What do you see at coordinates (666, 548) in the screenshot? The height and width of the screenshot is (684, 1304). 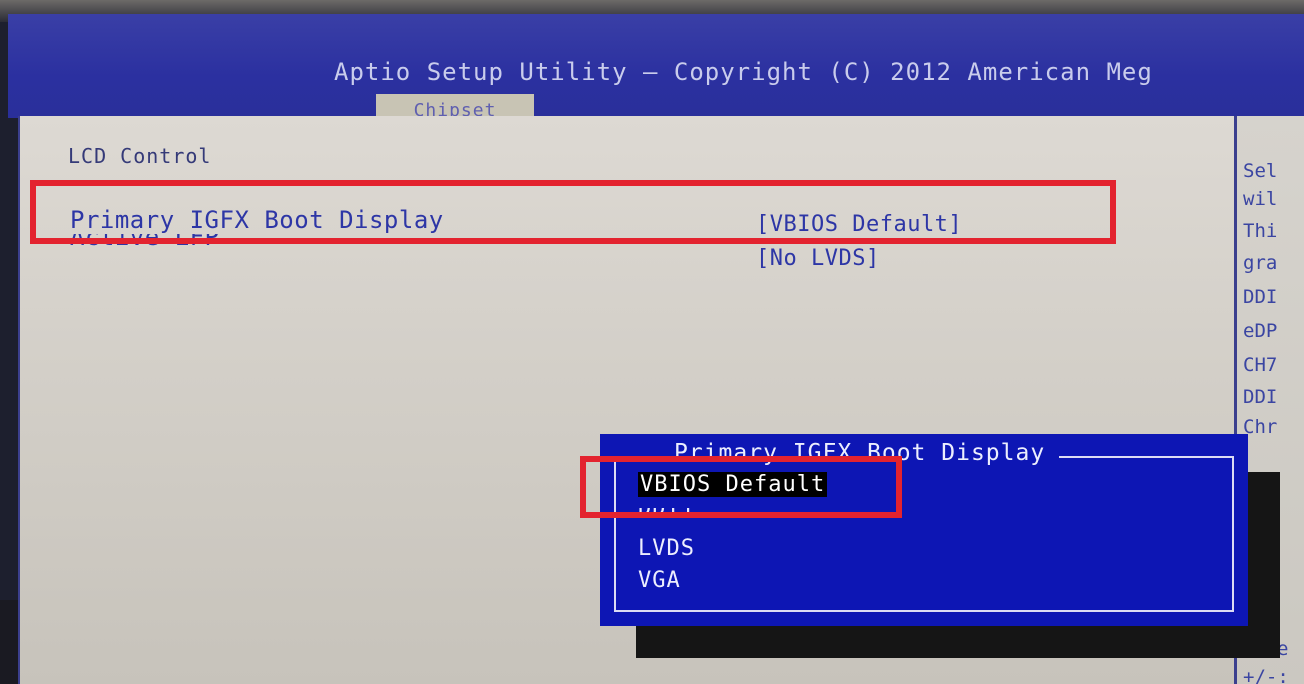 I see `popup-option-lvds: LVDS` at bounding box center [666, 548].